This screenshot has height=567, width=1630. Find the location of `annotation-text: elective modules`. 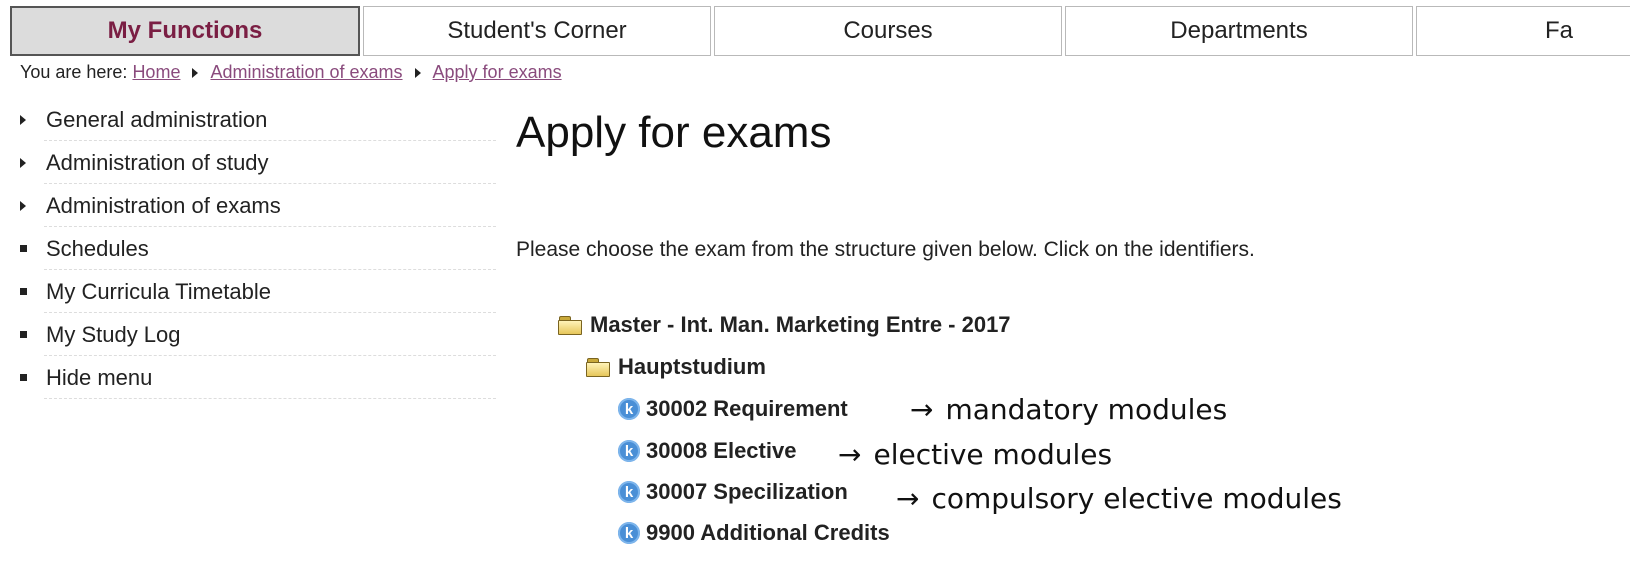

annotation-text: elective modules is located at coordinates (993, 454).